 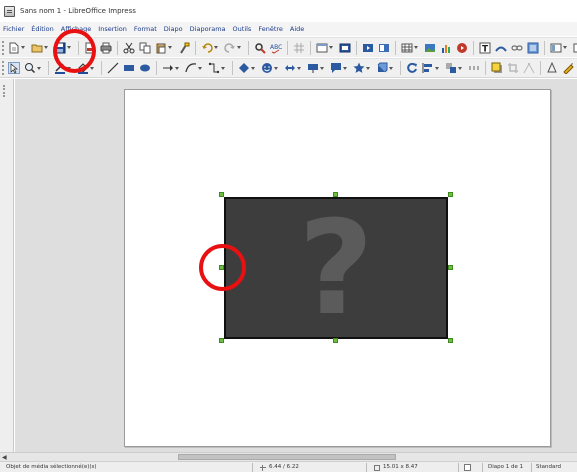 I want to click on arrange-dropdown, so click(x=460, y=68).